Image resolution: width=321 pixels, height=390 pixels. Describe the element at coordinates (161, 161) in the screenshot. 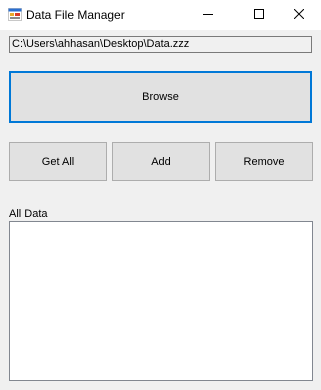

I see `add-button: Add` at that location.